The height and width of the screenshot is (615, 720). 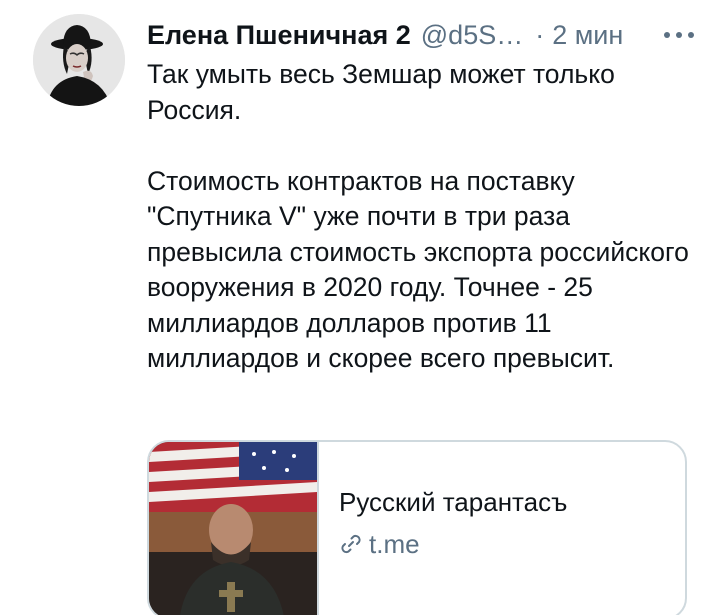 I want to click on tweet-timestamp: 2 мин, so click(x=587, y=35).